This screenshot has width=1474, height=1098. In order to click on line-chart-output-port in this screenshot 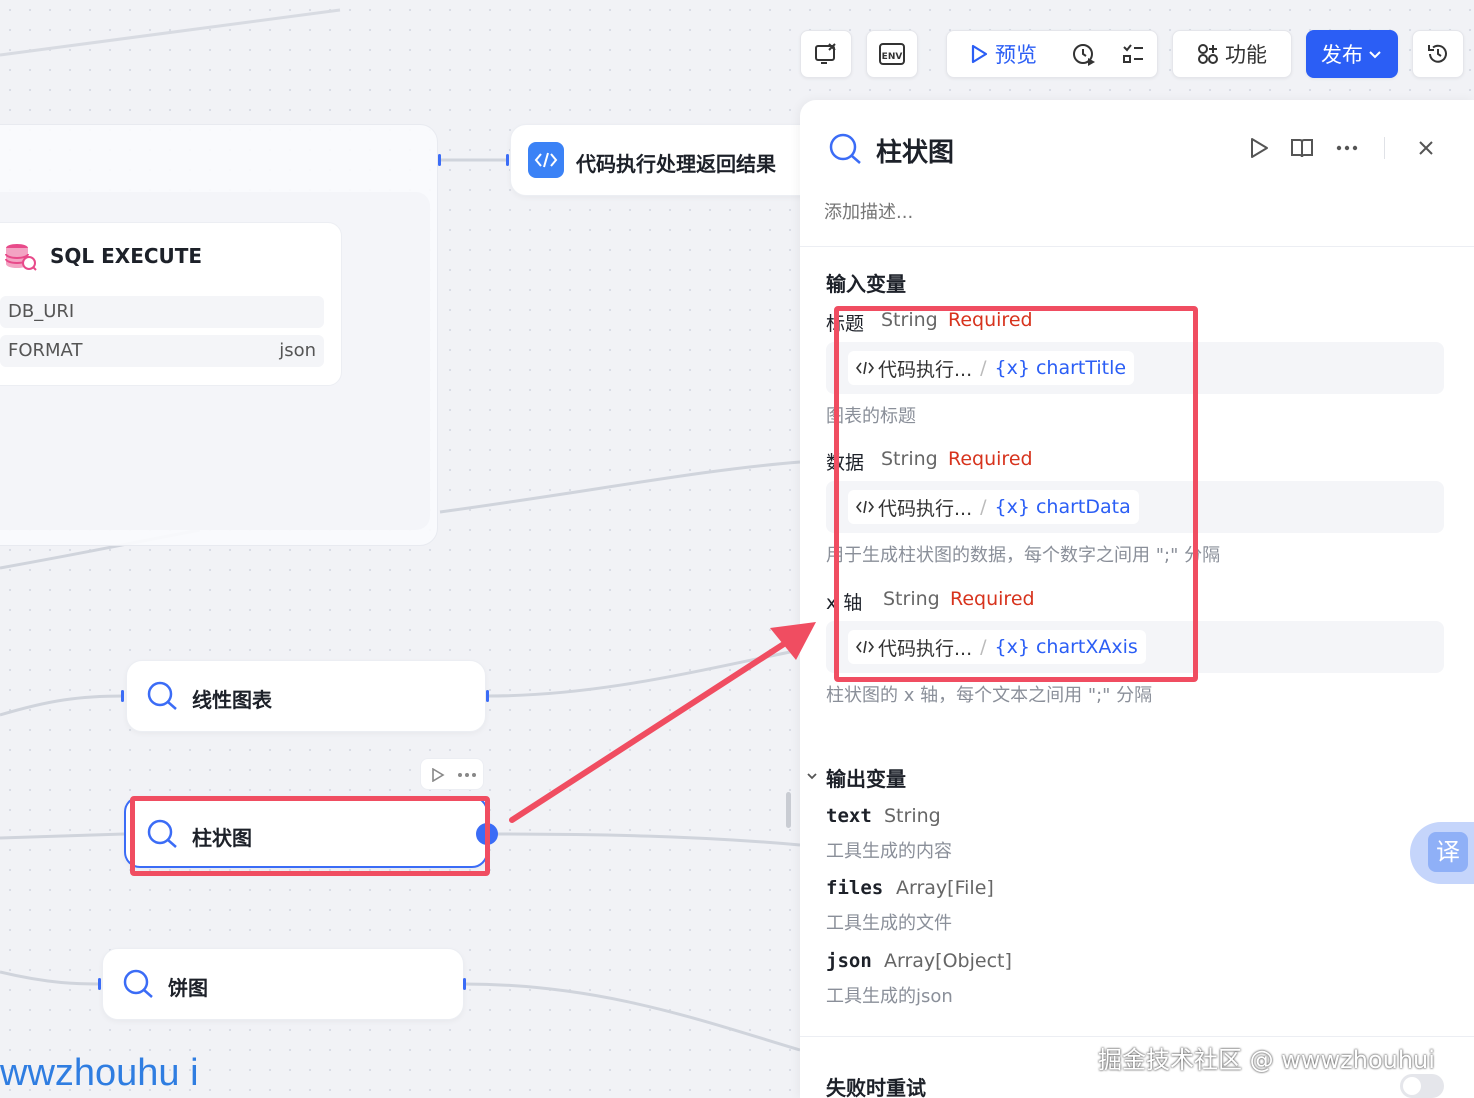, I will do `click(487, 696)`.